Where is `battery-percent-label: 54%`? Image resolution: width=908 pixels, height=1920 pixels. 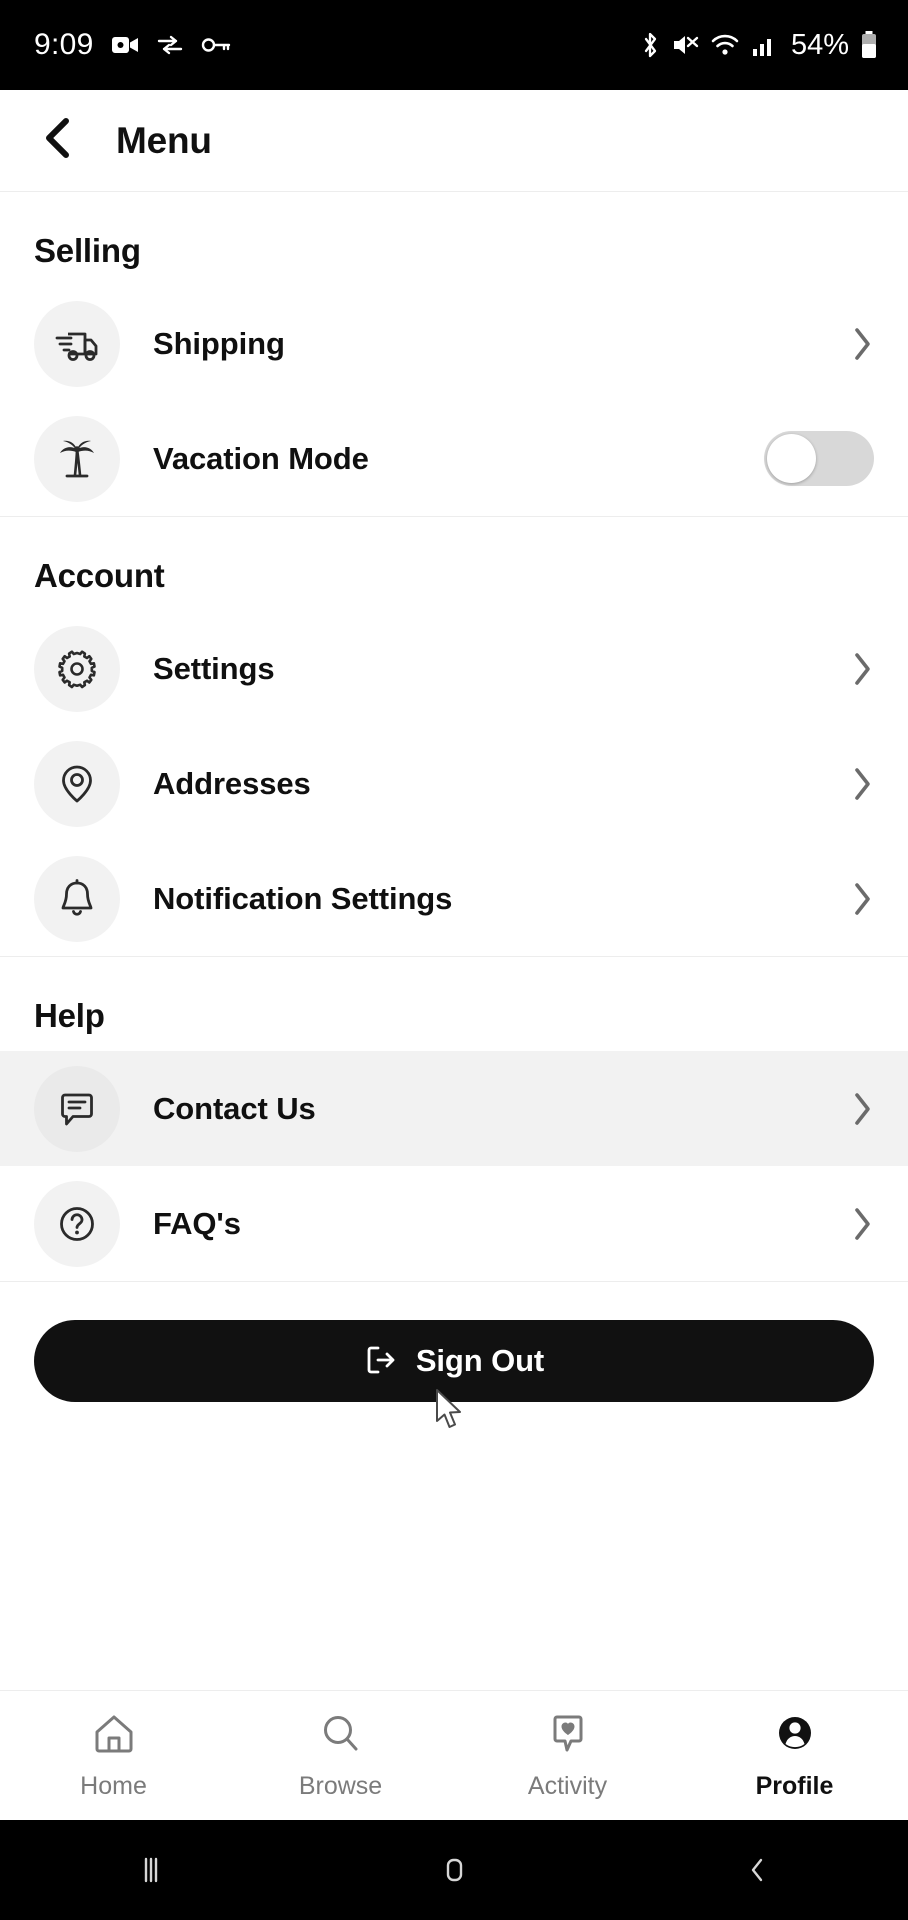
battery-percent-label: 54% is located at coordinates (819, 44).